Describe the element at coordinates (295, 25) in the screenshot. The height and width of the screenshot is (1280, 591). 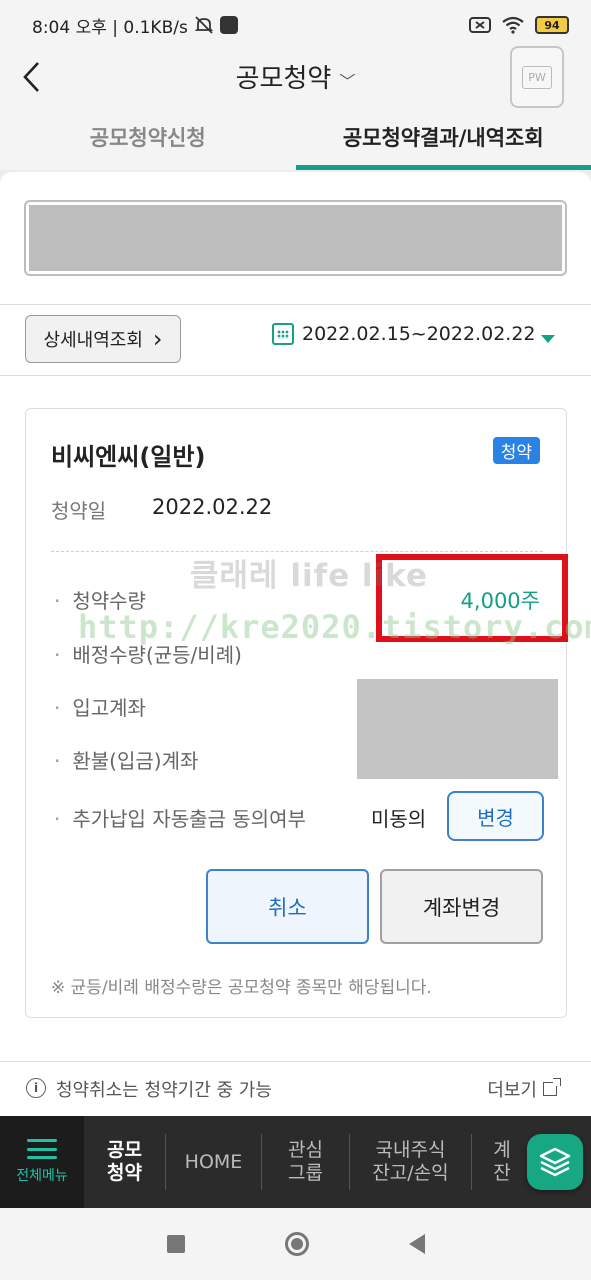
I see `status-bar: 8:04 오후 | 0.1KB/s 94` at that location.